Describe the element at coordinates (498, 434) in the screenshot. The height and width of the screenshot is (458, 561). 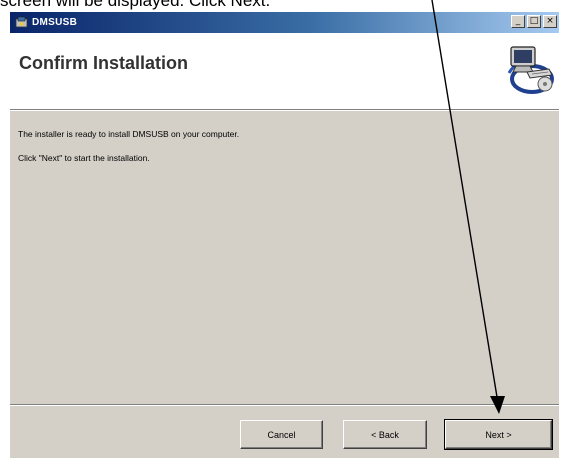
I see `next-button: Next >` at that location.